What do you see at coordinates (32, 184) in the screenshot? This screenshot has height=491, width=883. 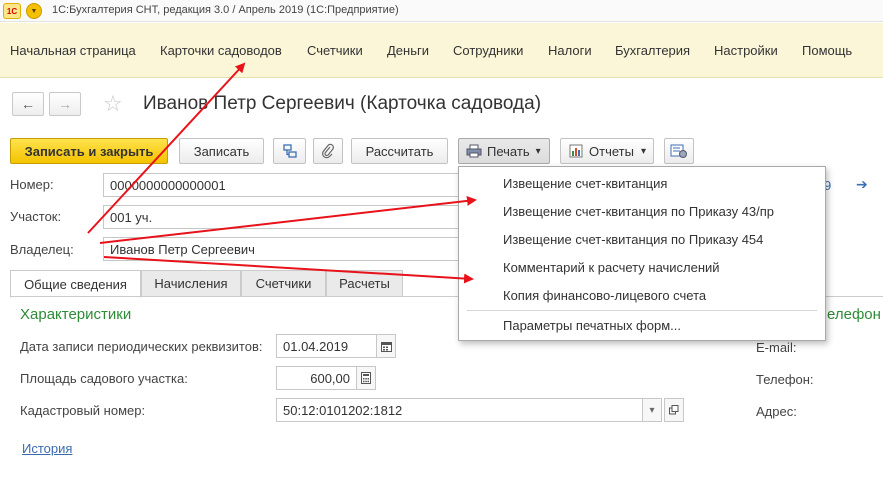 I see `number-label: Номер:` at bounding box center [32, 184].